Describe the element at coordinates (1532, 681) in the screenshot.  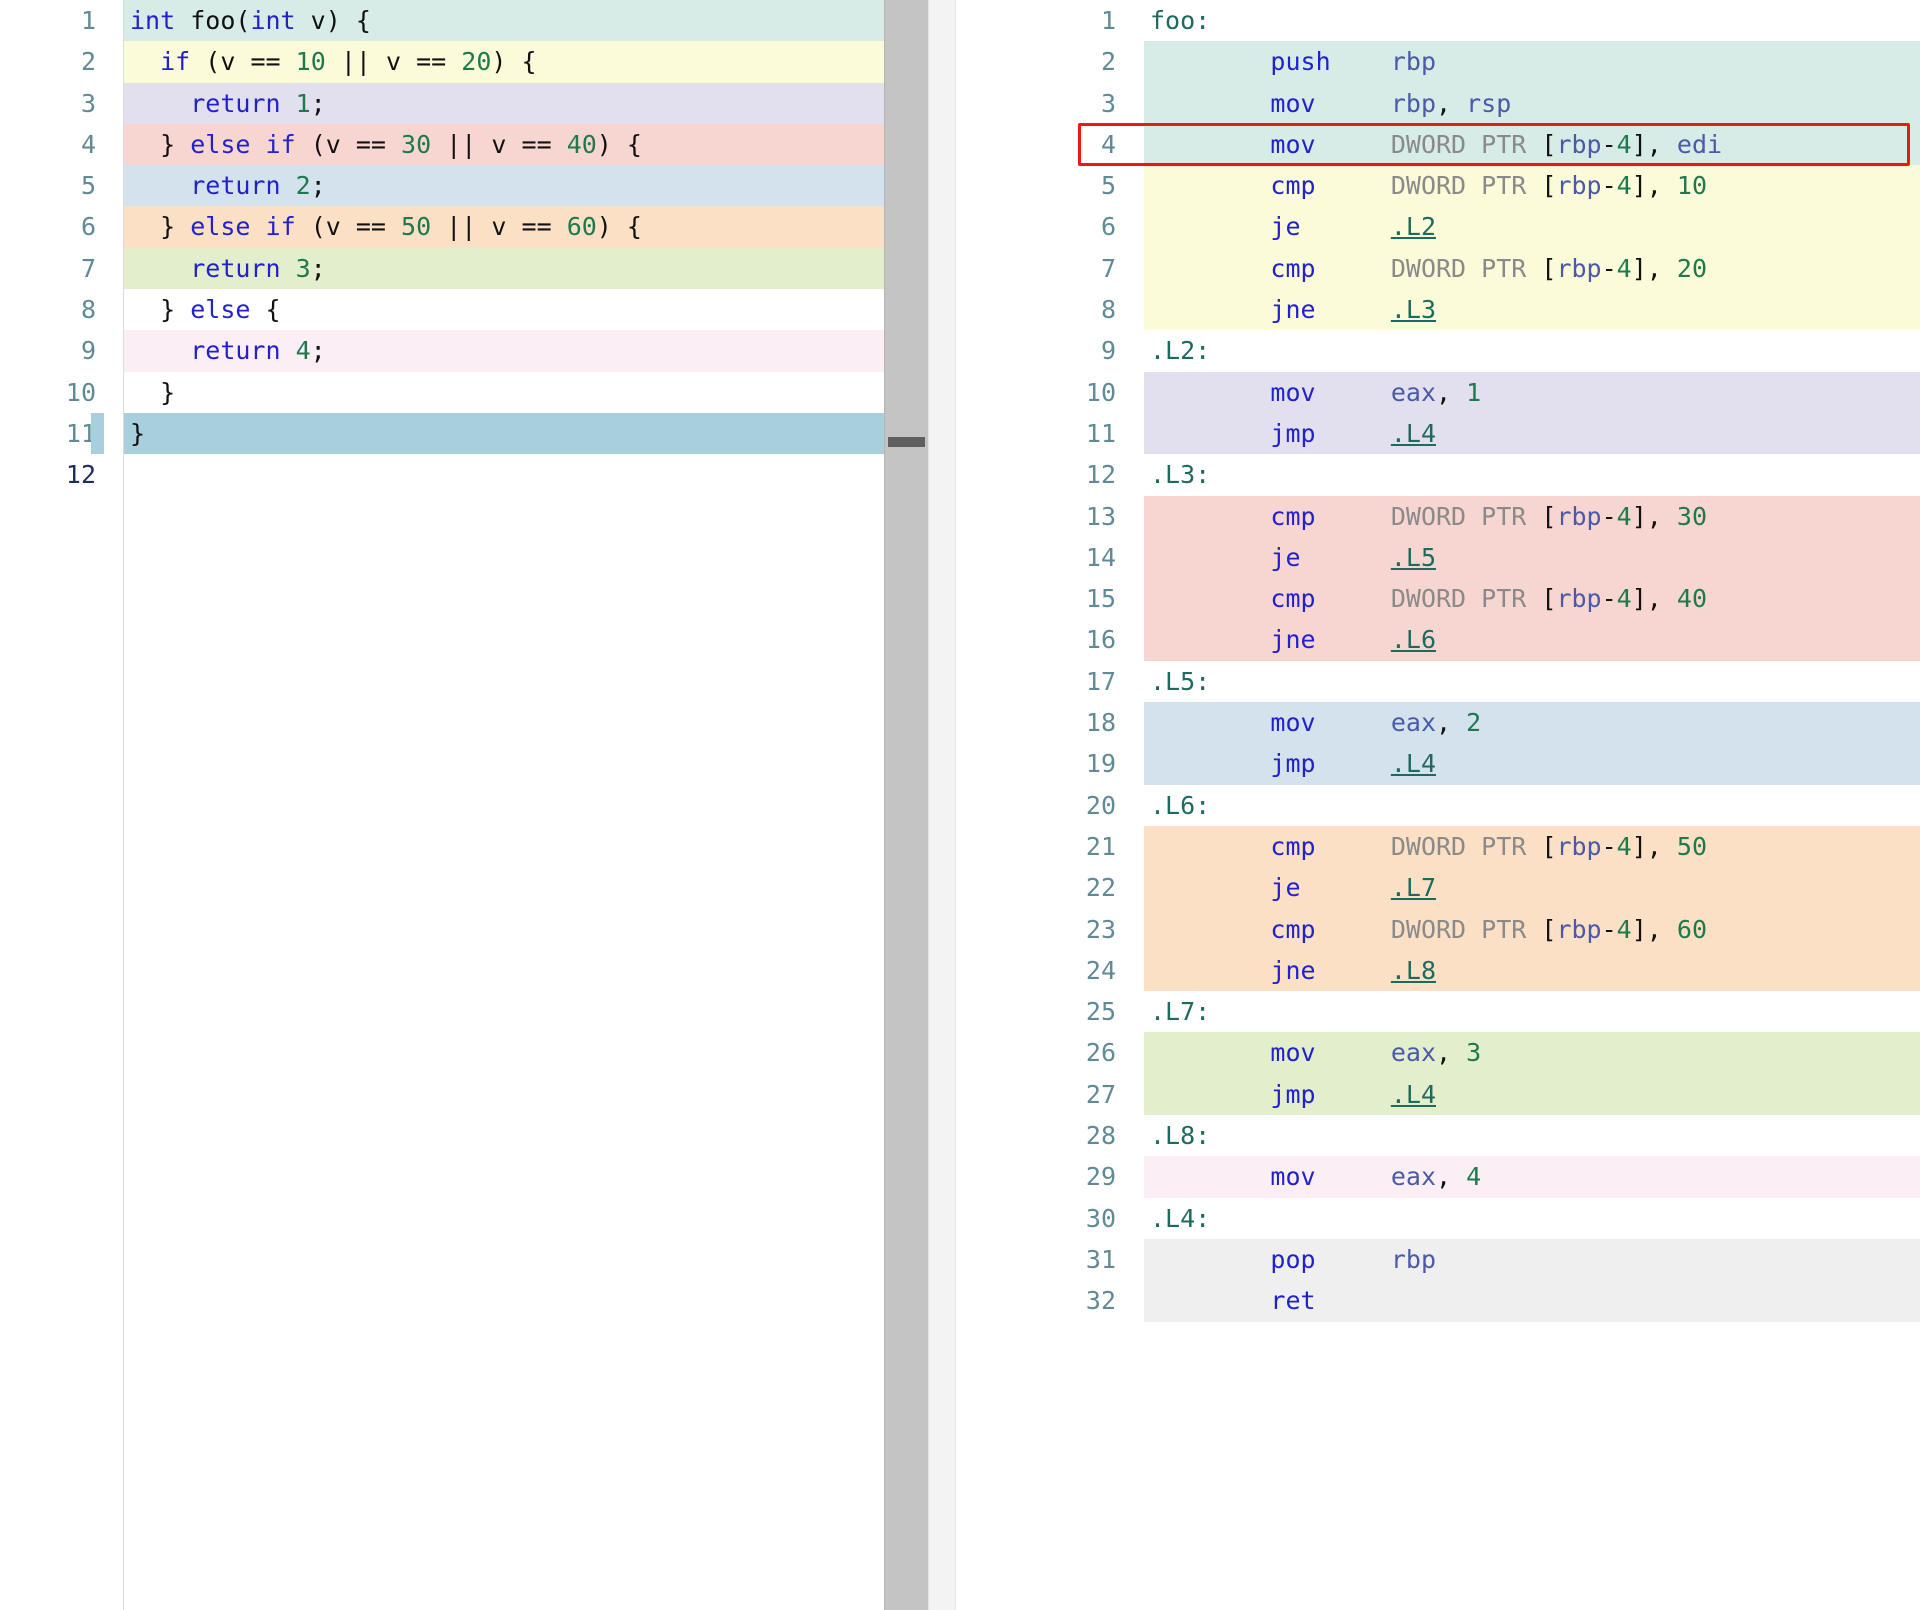
I see `assembly-line-body: .L5:` at that location.